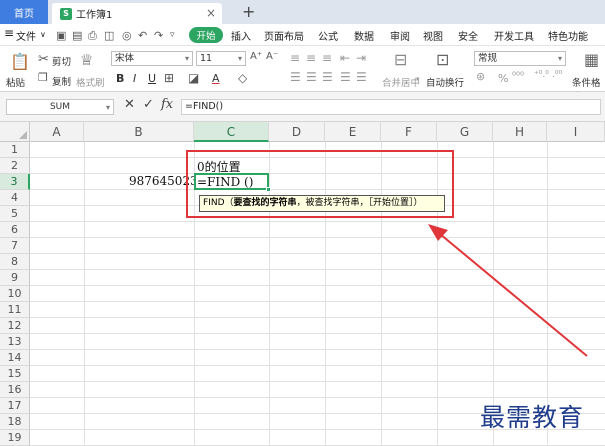 The width and height of the screenshot is (605, 446). I want to click on export-pdf-icon: ▤, so click(77, 35).